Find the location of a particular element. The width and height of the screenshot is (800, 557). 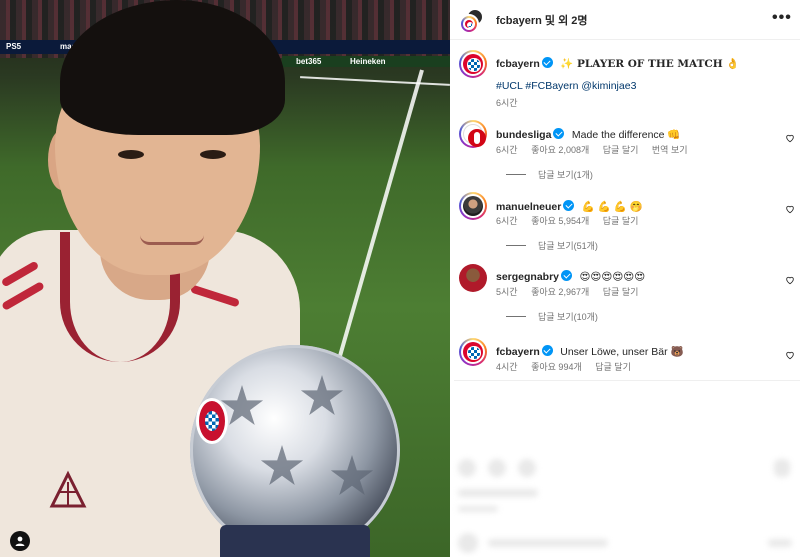

emoji-icon is located at coordinates (468, 543).